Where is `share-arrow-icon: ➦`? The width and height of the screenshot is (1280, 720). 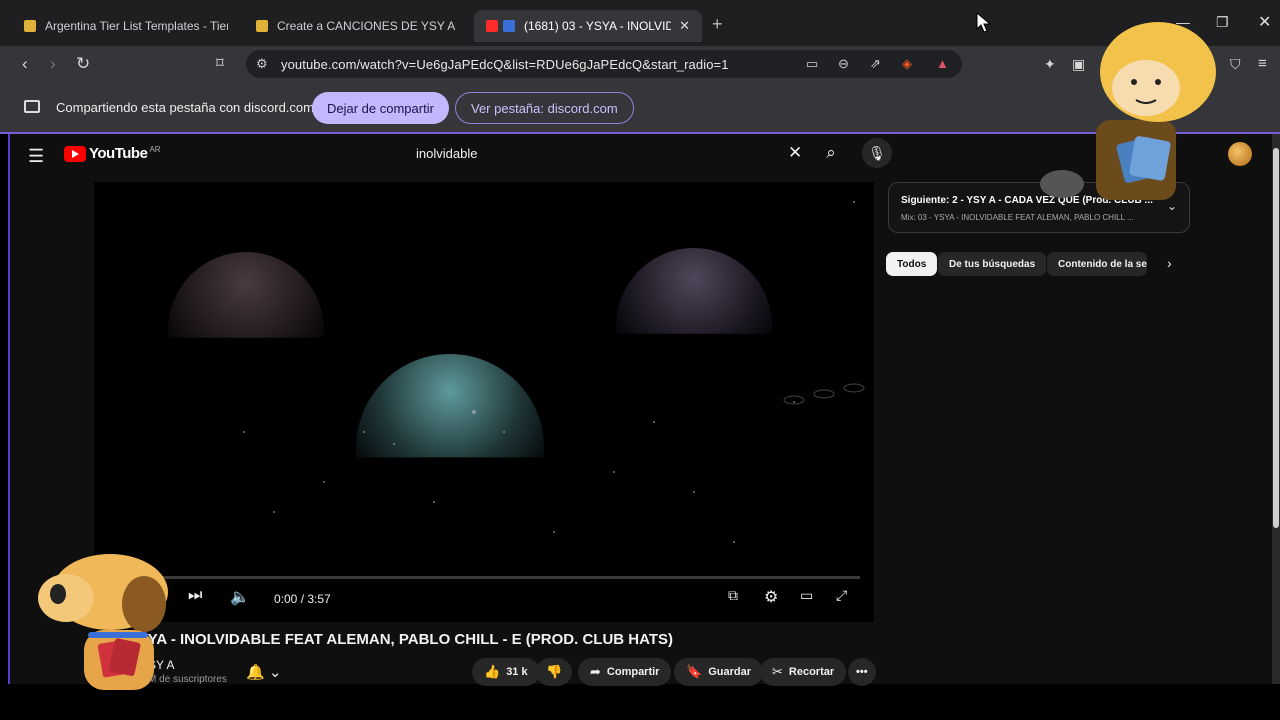
share-arrow-icon: ➦ is located at coordinates (595, 671).